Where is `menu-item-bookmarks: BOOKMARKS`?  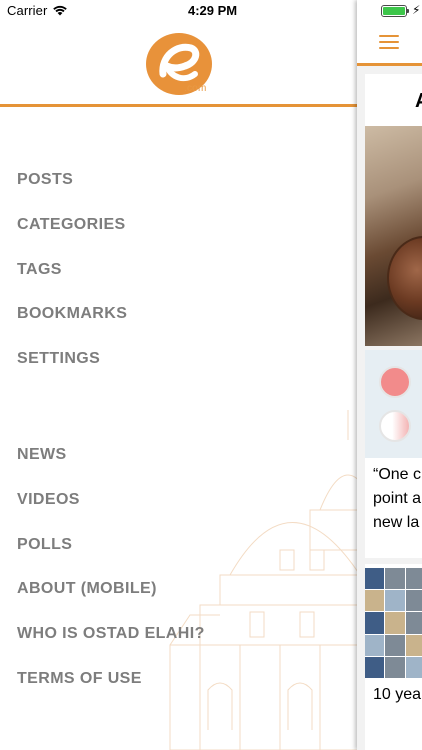
menu-item-bookmarks: BOOKMARKS is located at coordinates (72, 327).